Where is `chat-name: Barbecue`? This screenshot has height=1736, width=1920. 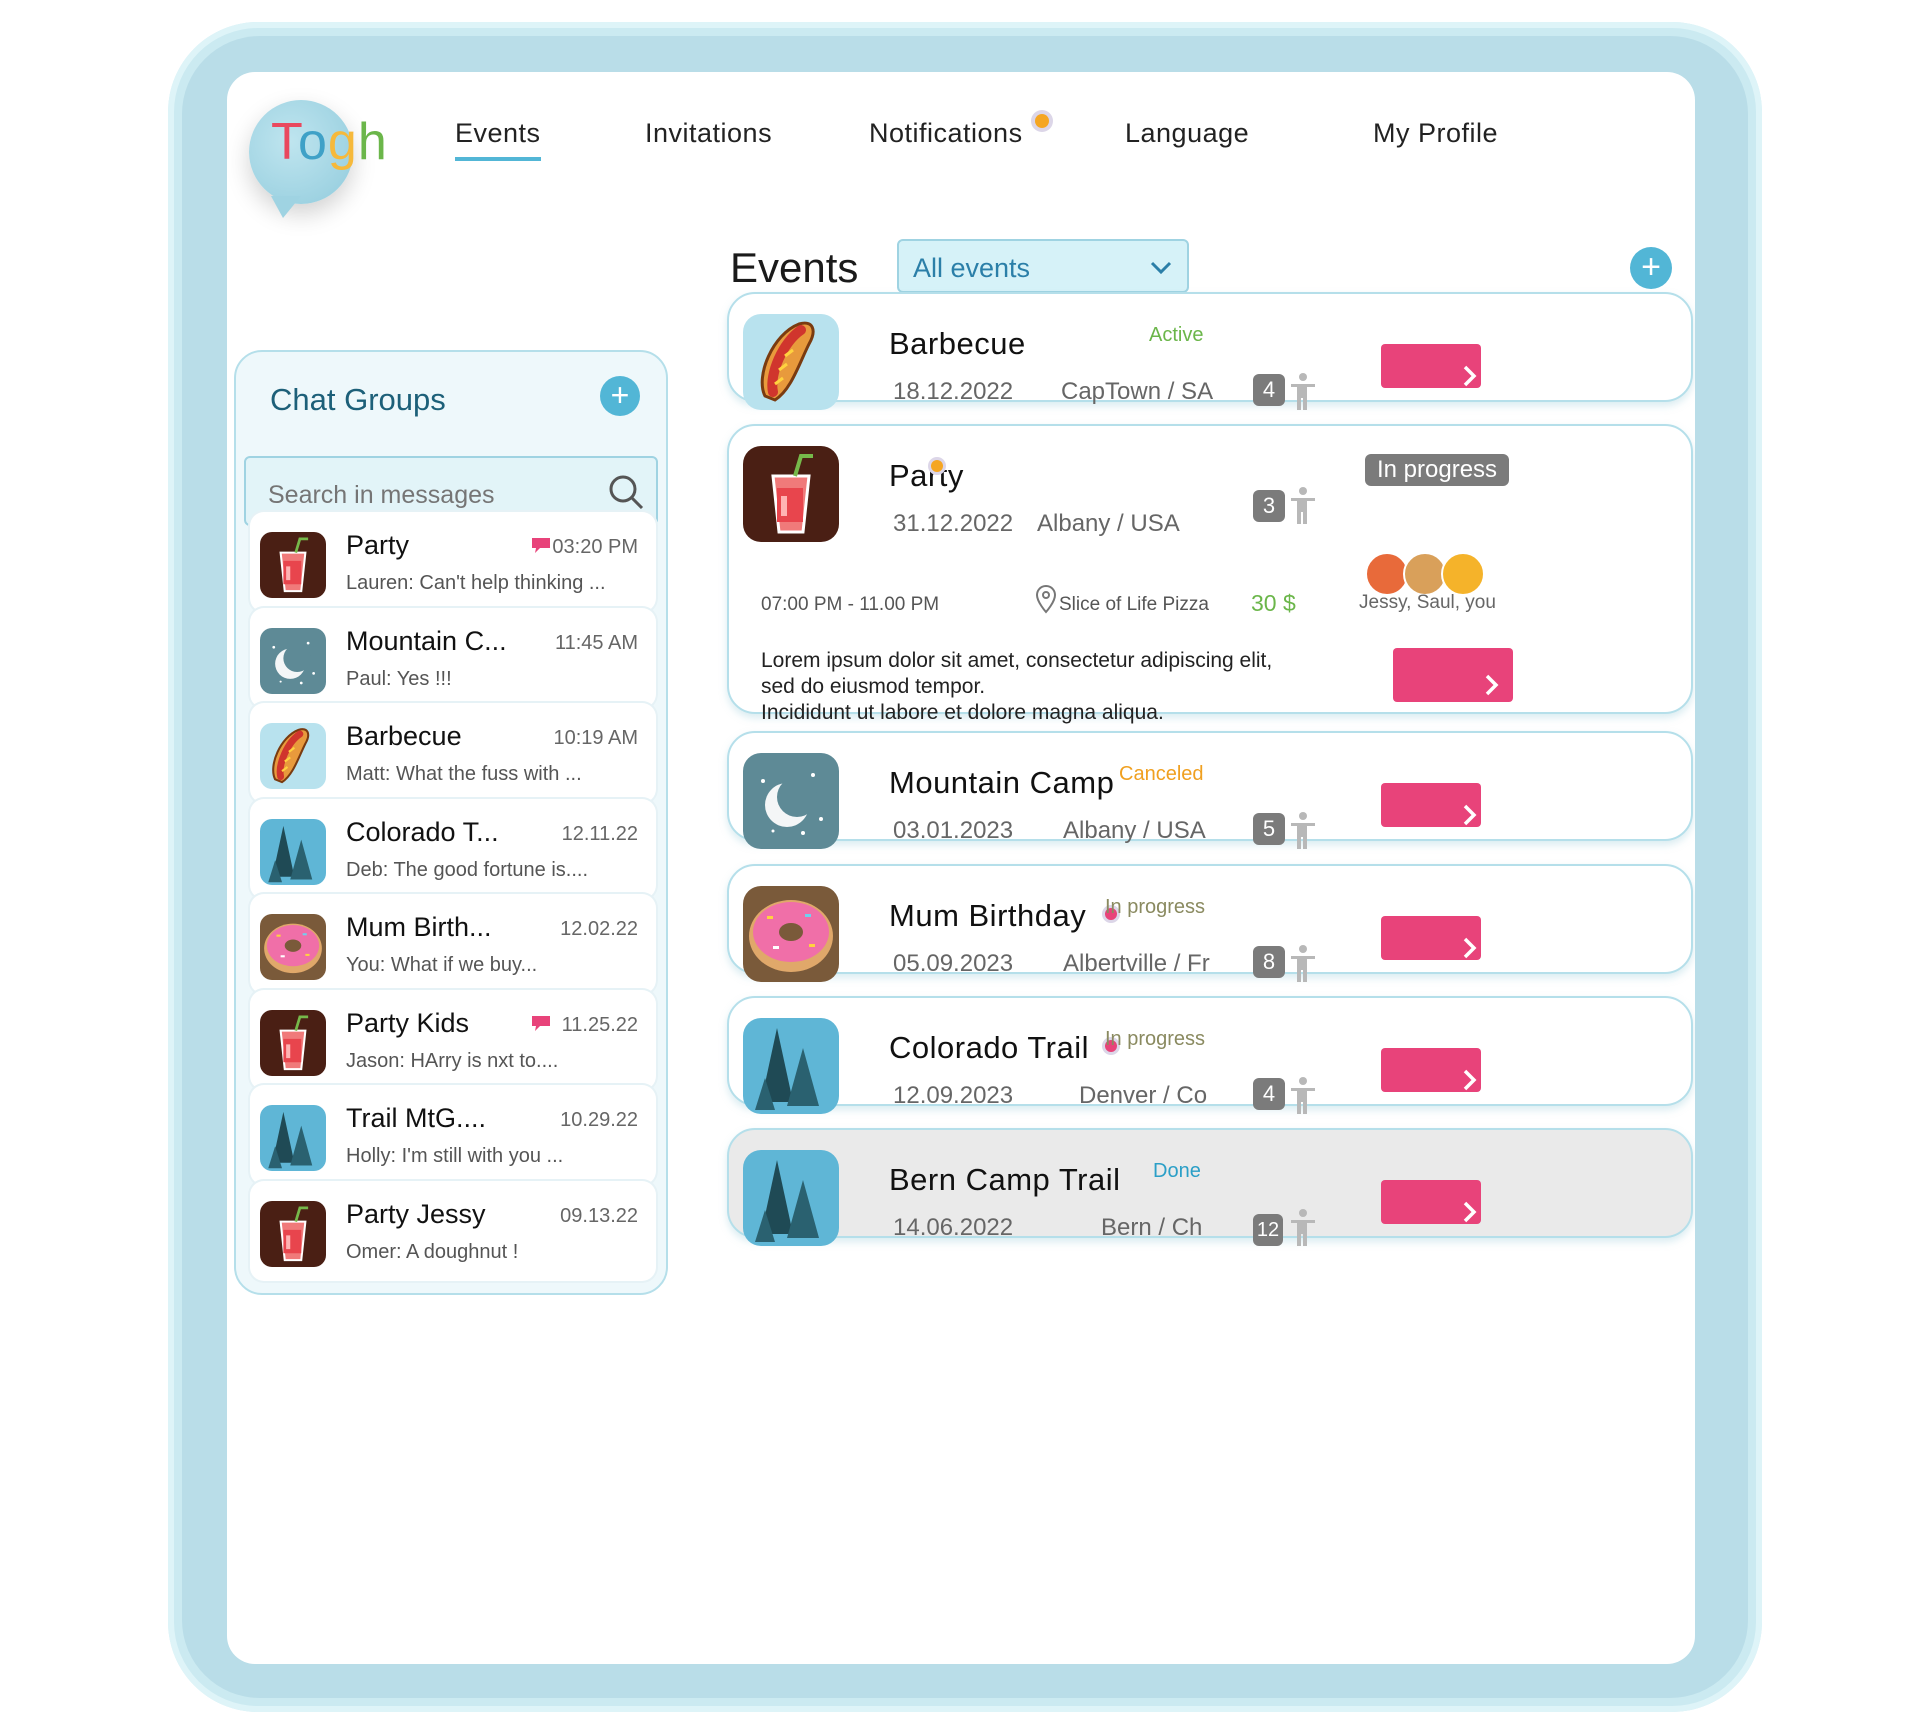
chat-name: Barbecue is located at coordinates (404, 736).